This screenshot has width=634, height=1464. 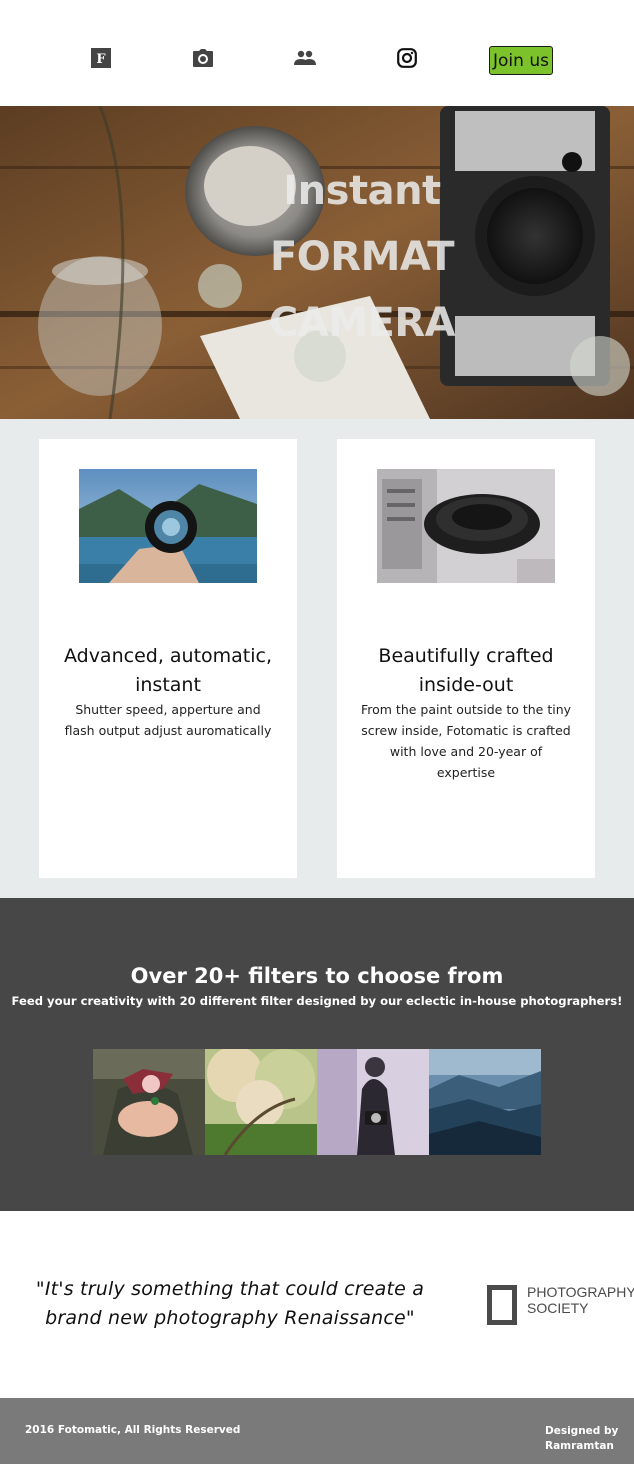 What do you see at coordinates (579, 1446) in the screenshot?
I see `credit-line: Ramramtan` at bounding box center [579, 1446].